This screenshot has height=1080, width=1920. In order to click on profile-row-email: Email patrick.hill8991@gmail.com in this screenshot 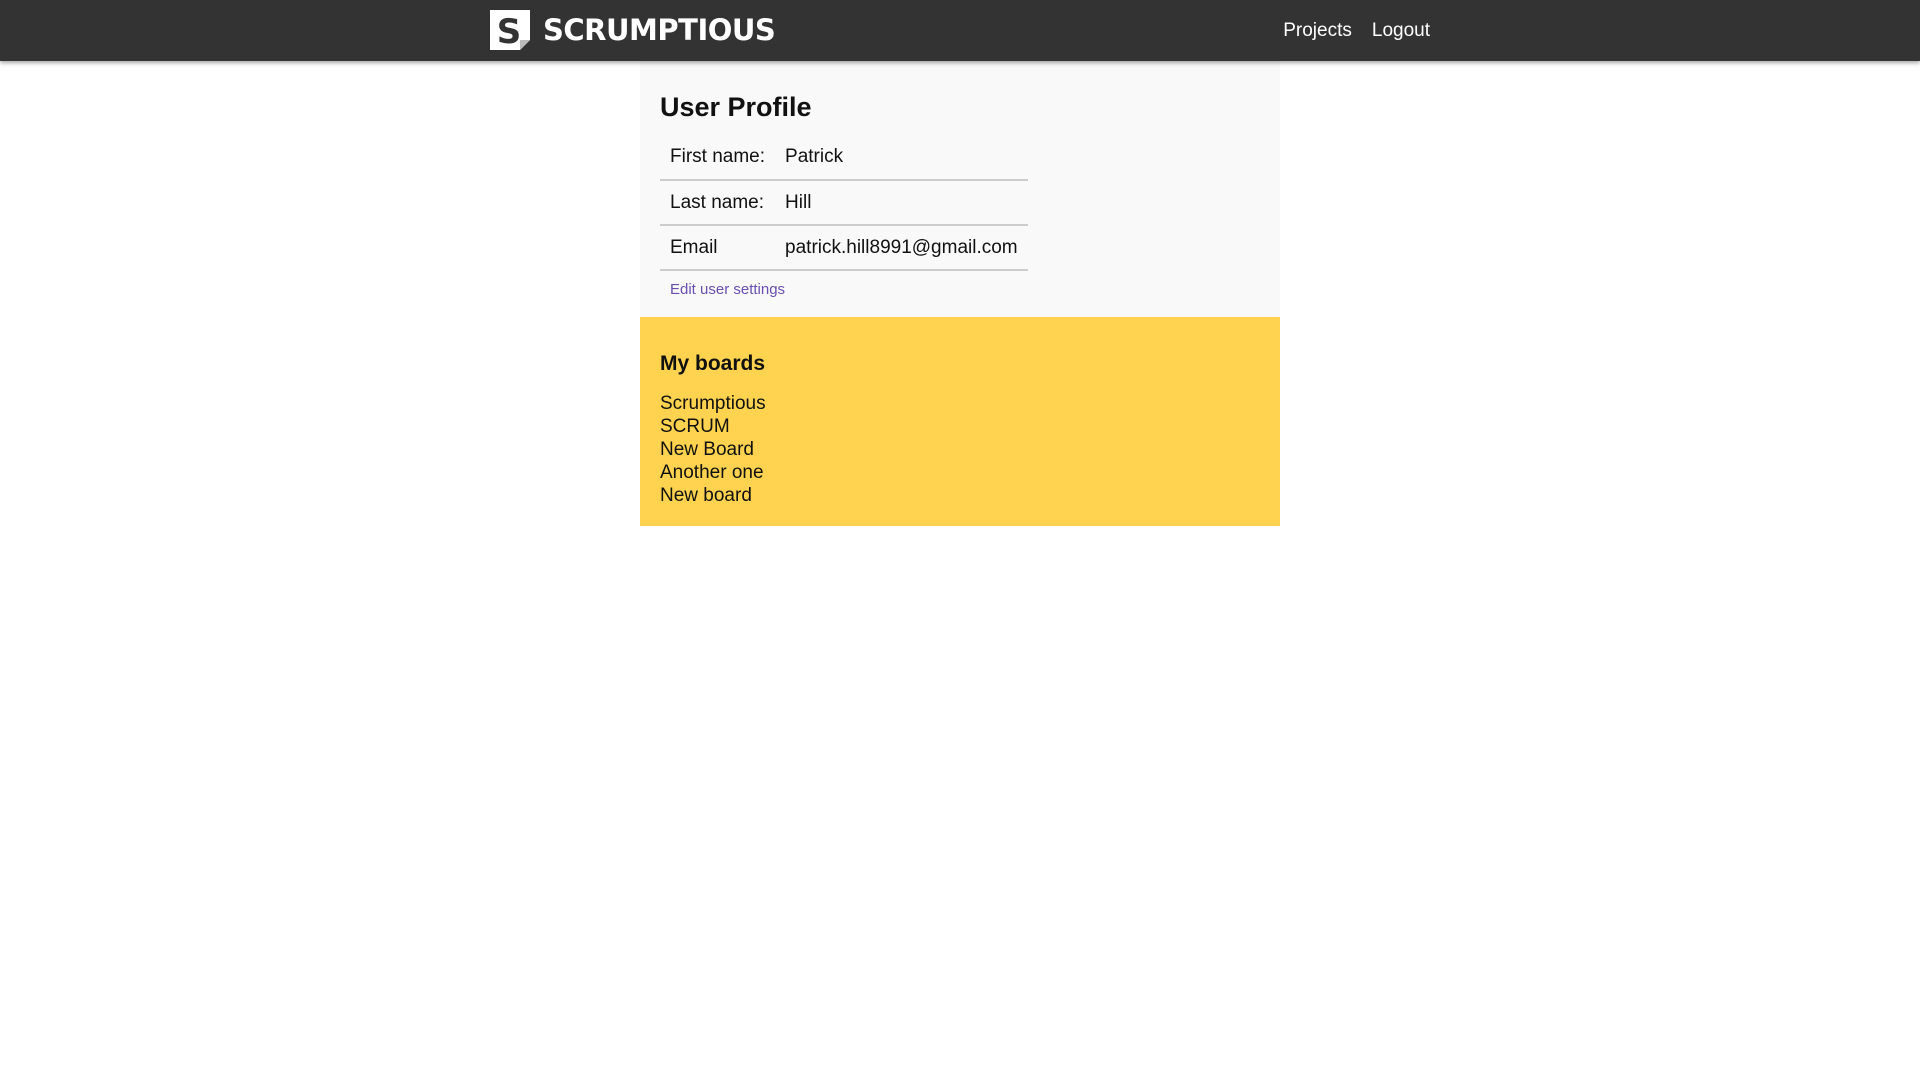, I will do `click(844, 248)`.